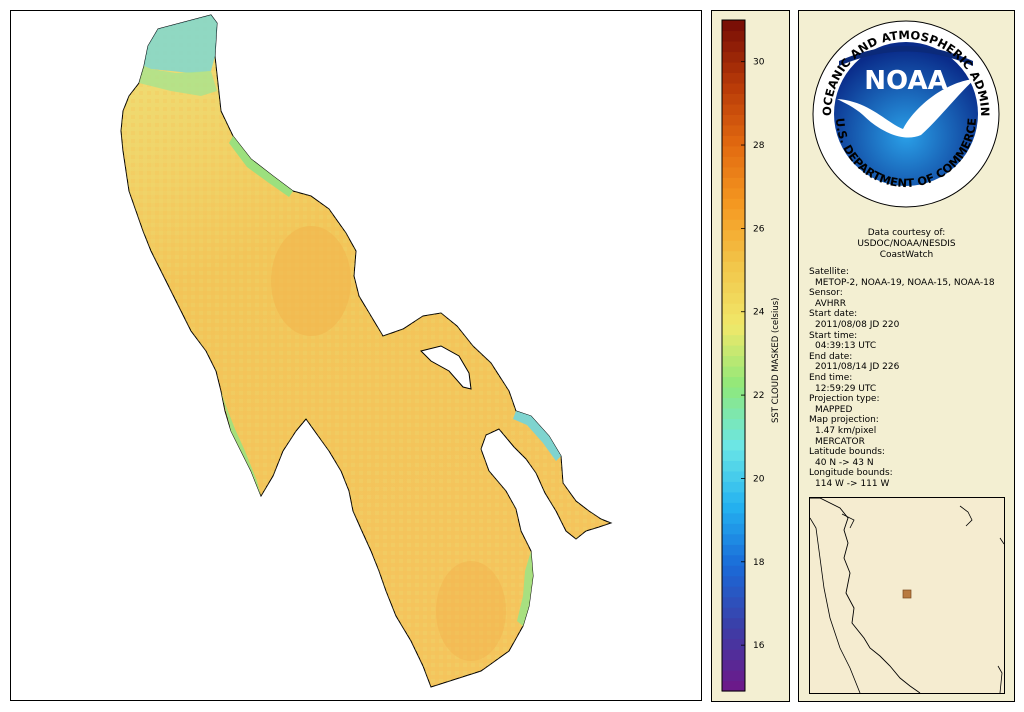 This screenshot has height=712, width=1024. I want to click on metadata-value: 1.47 km/pixel, so click(846, 430).